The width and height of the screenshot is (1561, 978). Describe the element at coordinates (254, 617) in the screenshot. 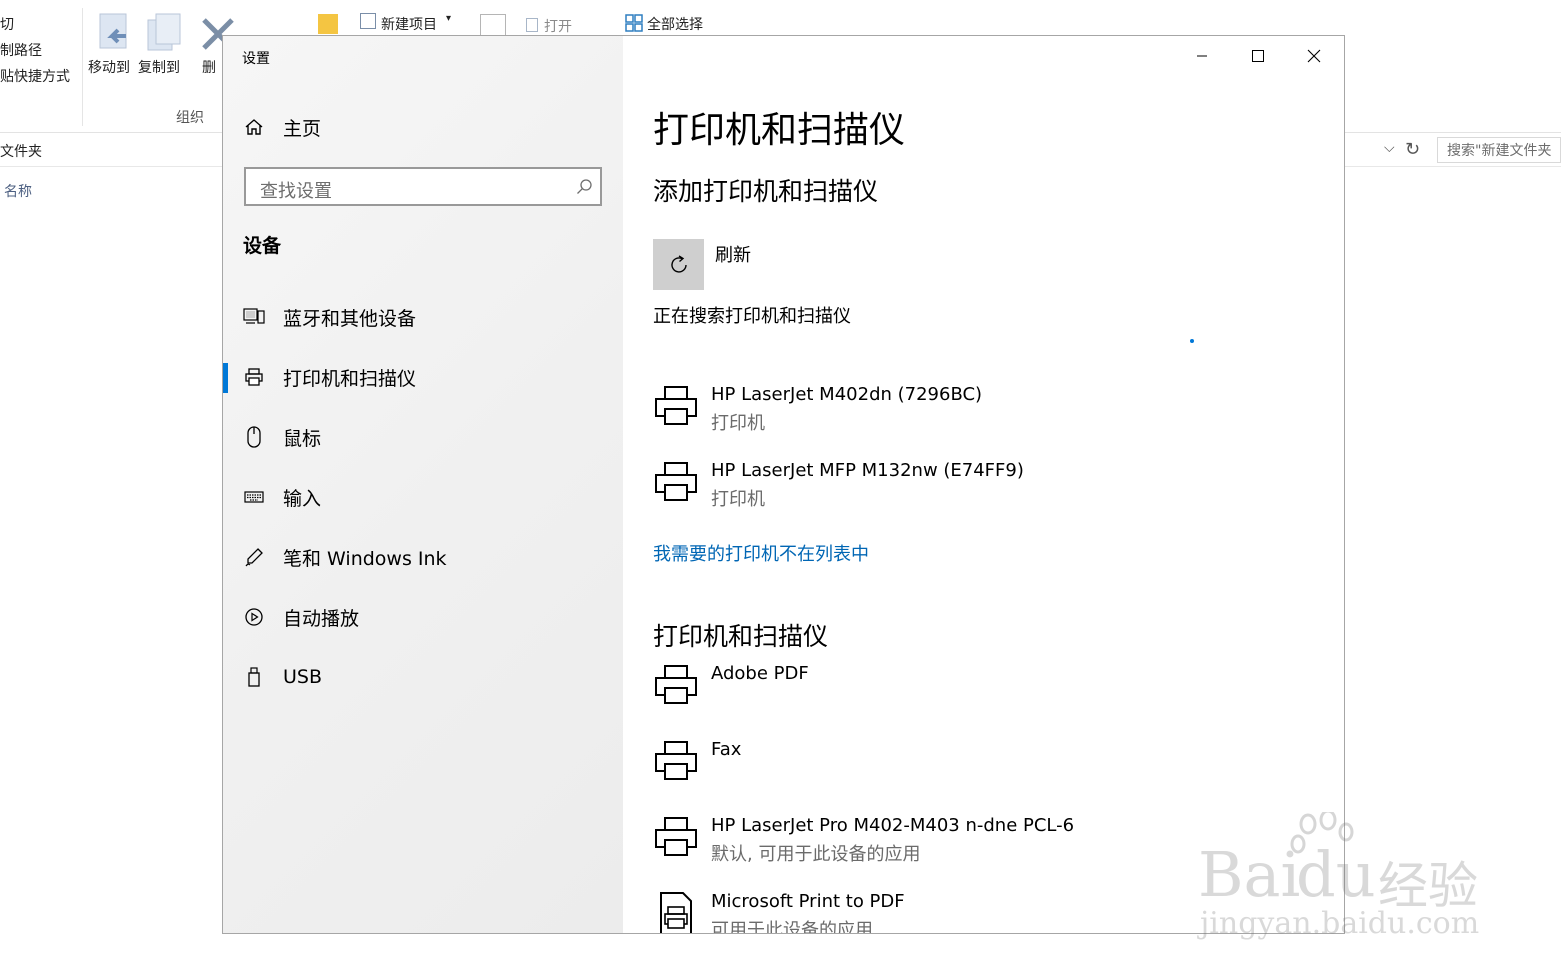

I see `autoplay-icon` at that location.